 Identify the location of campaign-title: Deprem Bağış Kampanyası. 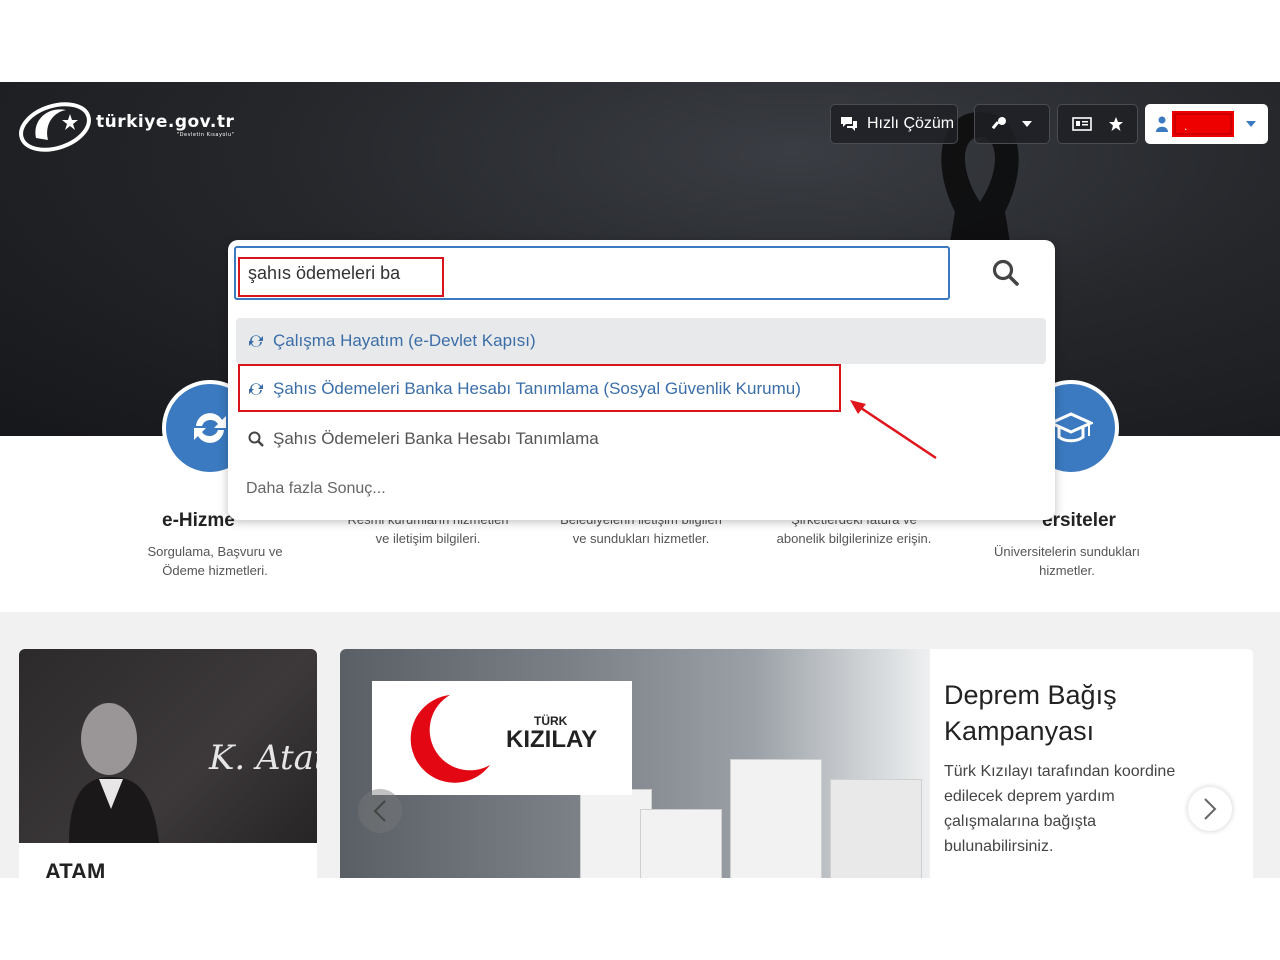
(1030, 713).